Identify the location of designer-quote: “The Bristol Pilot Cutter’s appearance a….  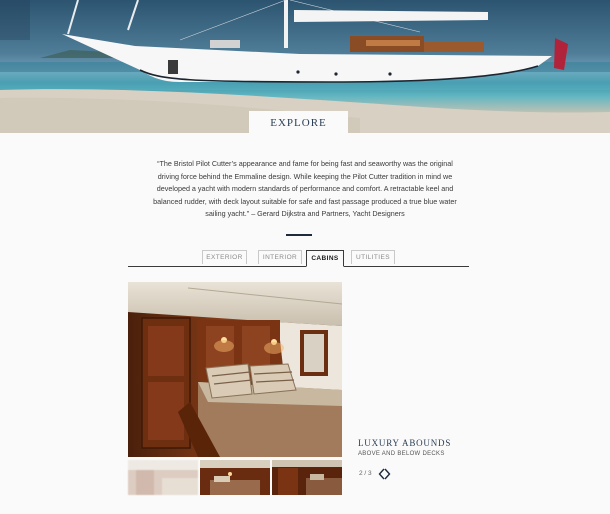
(305, 189).